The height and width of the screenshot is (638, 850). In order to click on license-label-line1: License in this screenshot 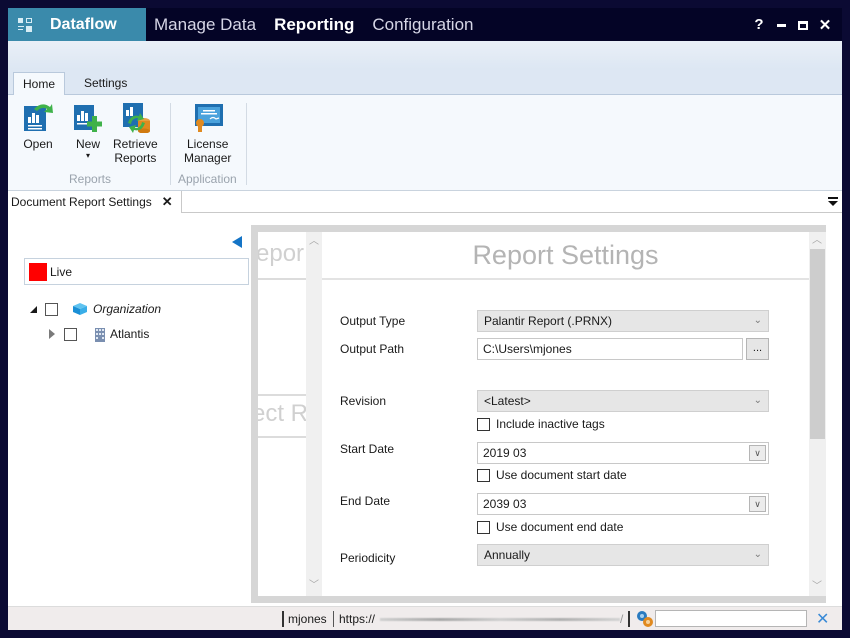, I will do `click(208, 144)`.